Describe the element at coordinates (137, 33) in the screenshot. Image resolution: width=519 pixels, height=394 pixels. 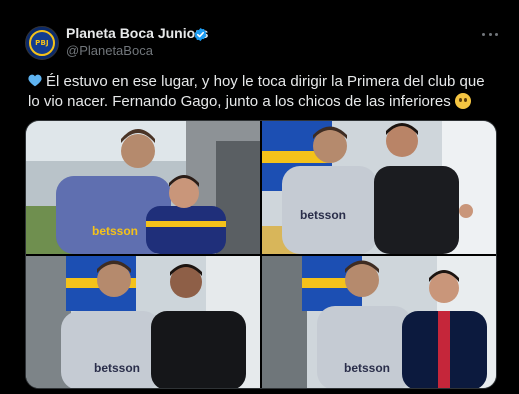
I see `author-name: Planeta Boca Juniors` at that location.